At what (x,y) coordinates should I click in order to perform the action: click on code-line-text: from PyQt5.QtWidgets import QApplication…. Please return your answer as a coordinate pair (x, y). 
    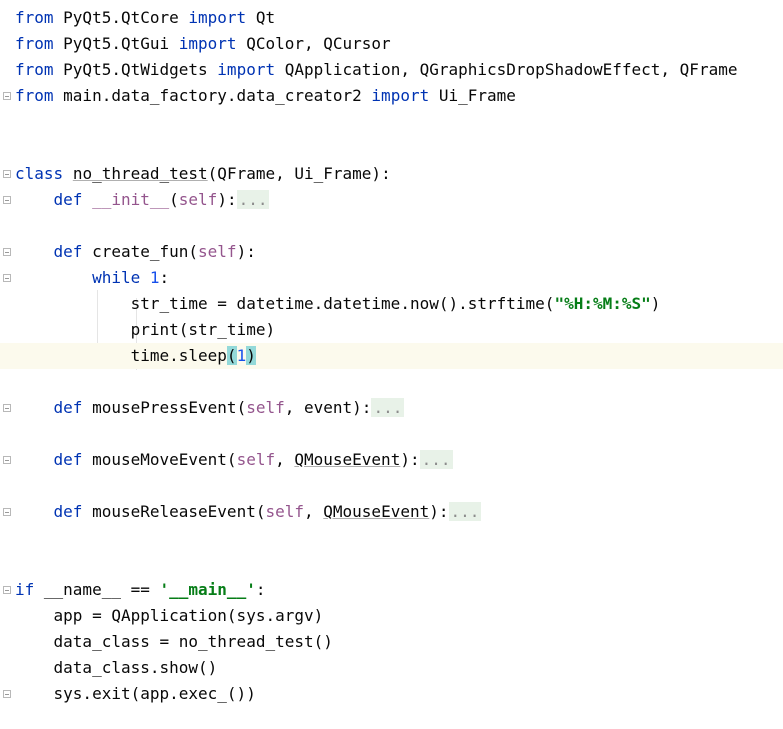
    Looking at the image, I should click on (376, 70).